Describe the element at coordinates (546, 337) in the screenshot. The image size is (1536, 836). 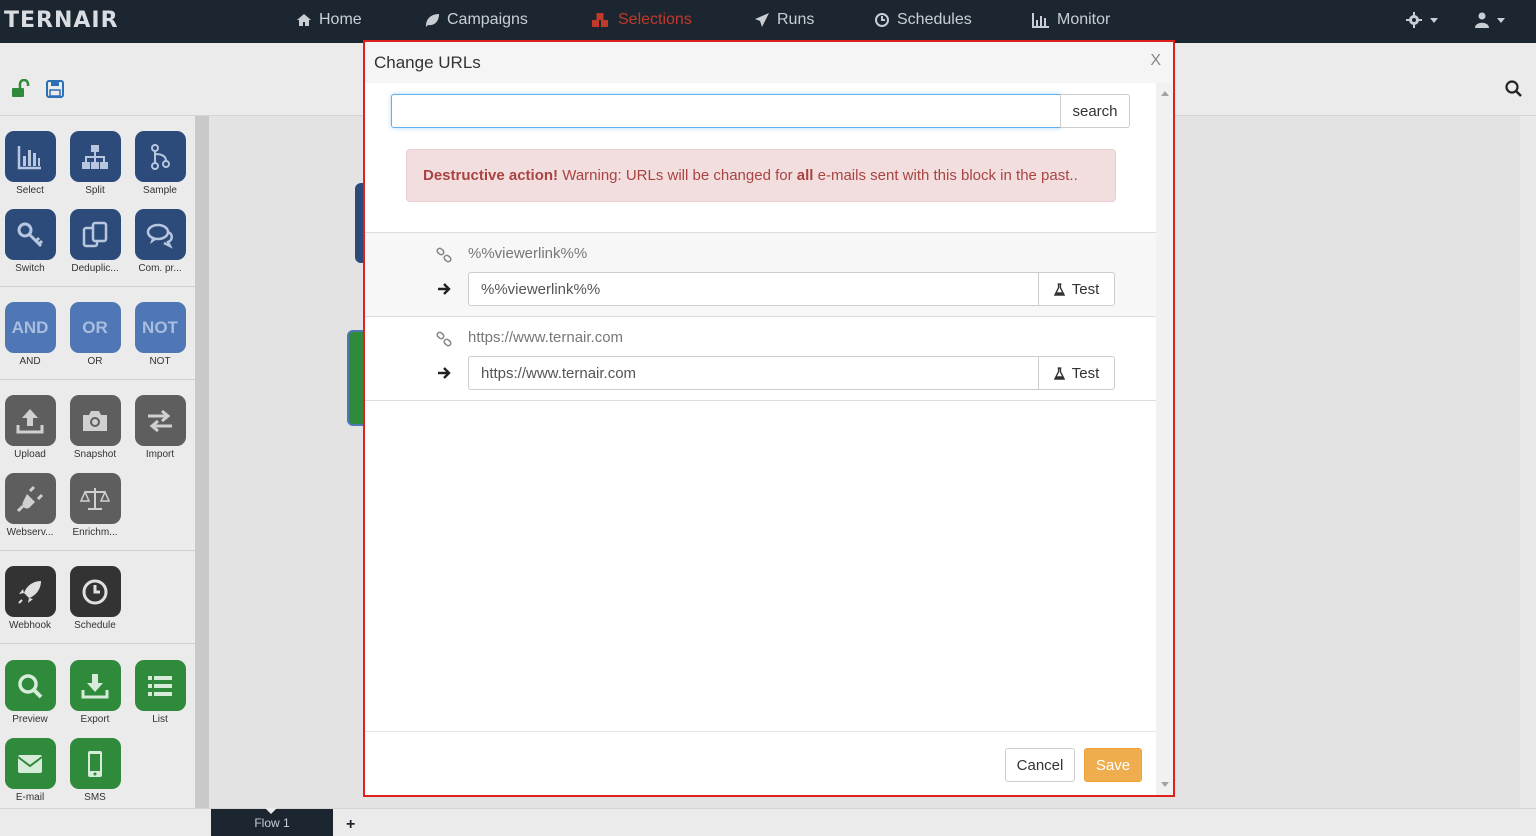
I see `original-url: https://www.ternair.com` at that location.